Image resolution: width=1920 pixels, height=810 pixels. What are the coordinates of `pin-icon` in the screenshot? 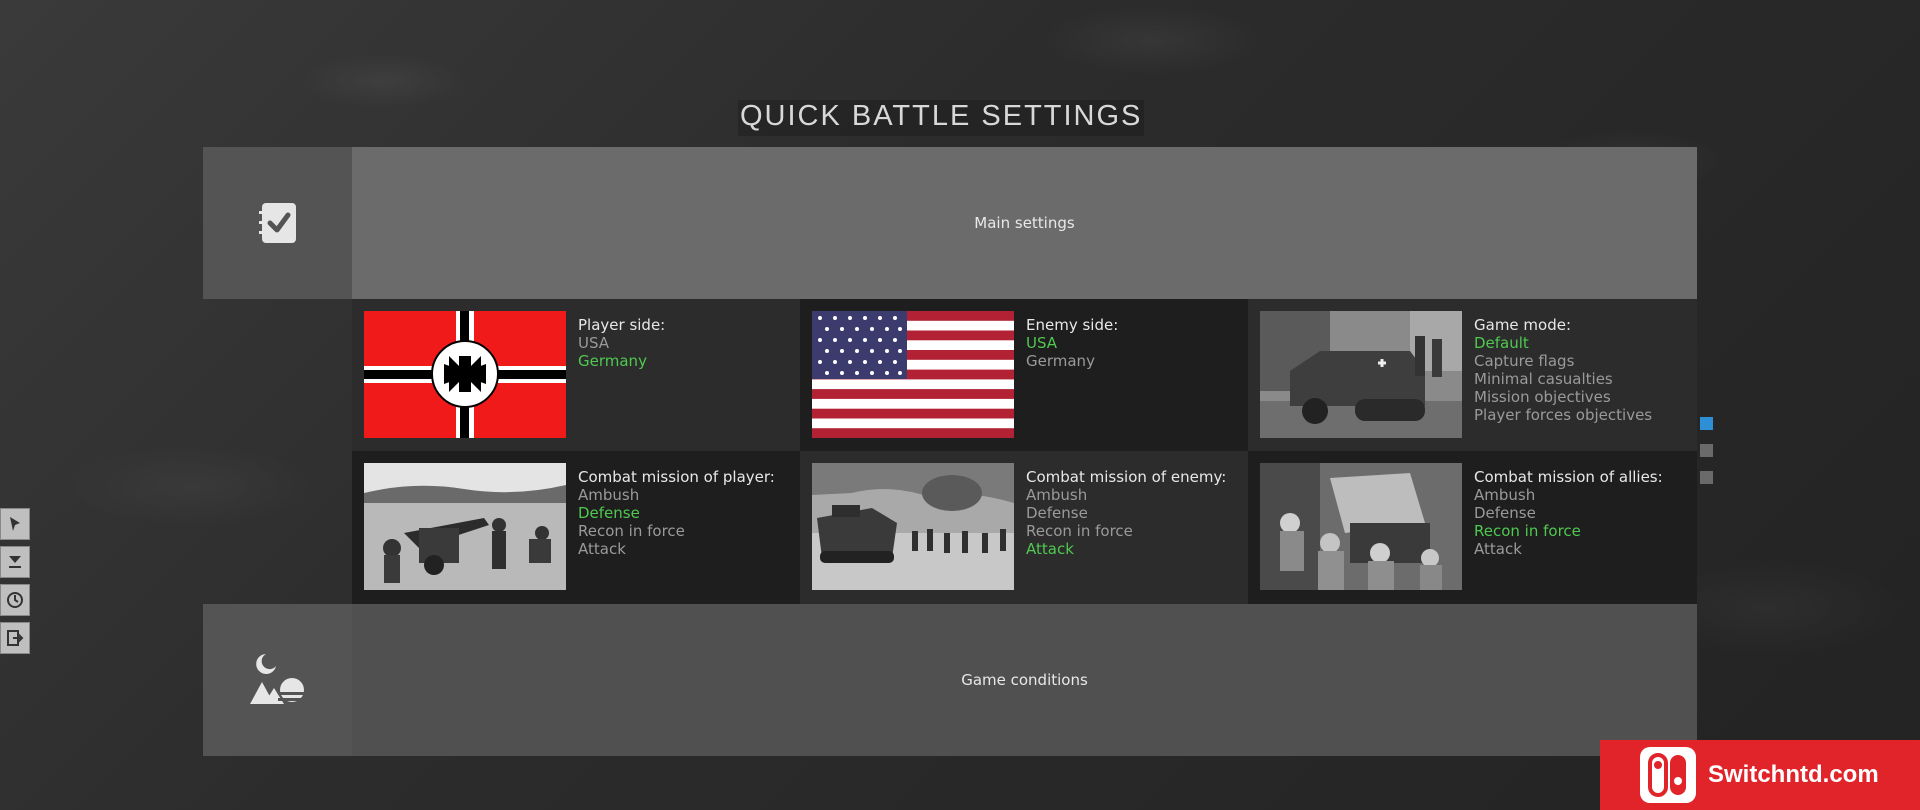 It's located at (15, 524).